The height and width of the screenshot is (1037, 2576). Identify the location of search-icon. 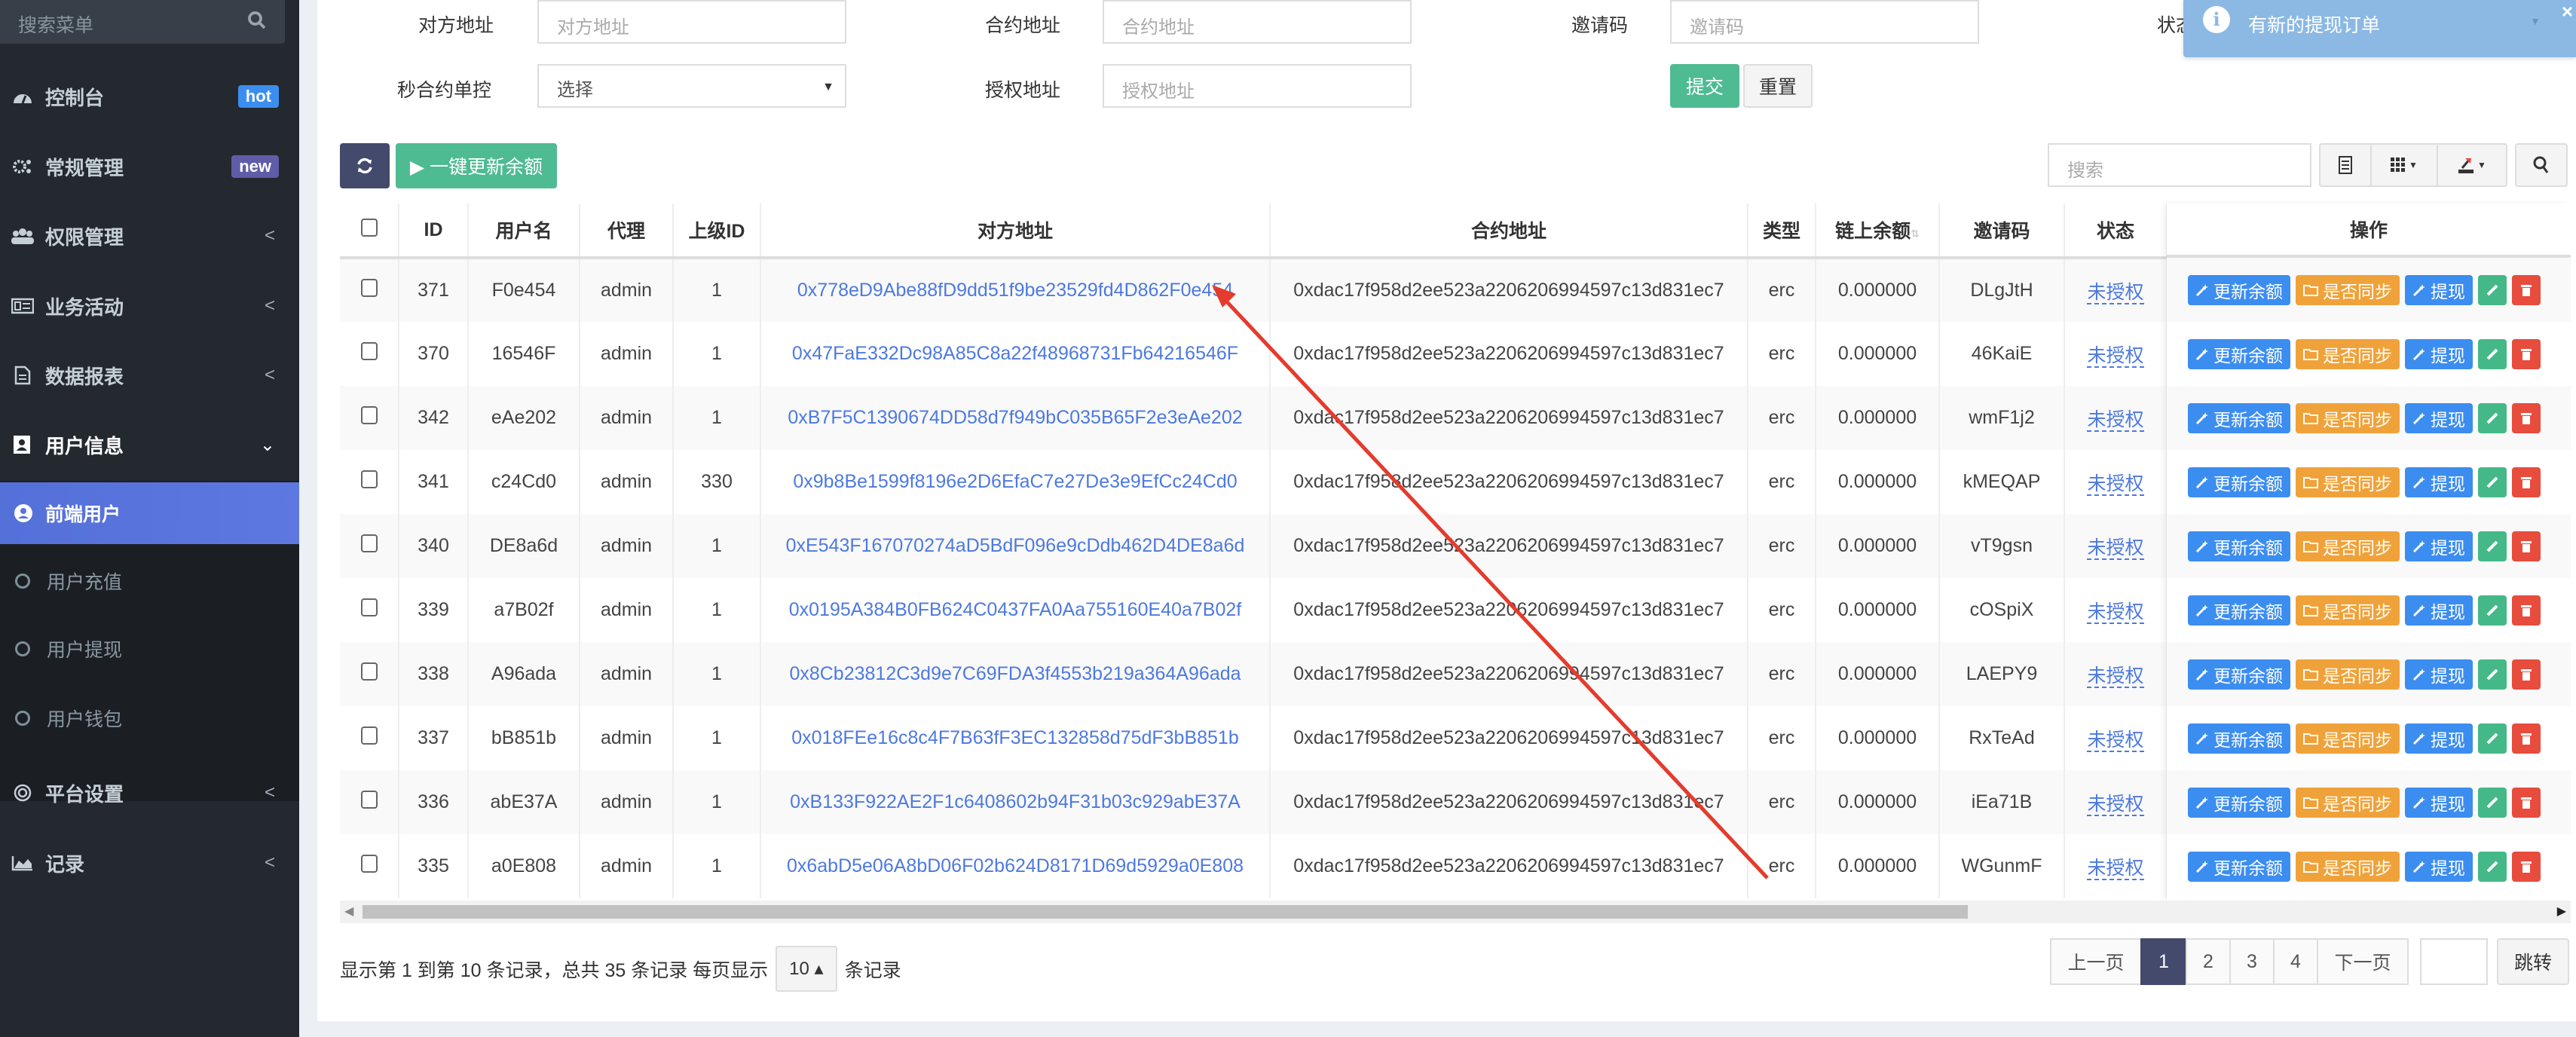
(257, 20).